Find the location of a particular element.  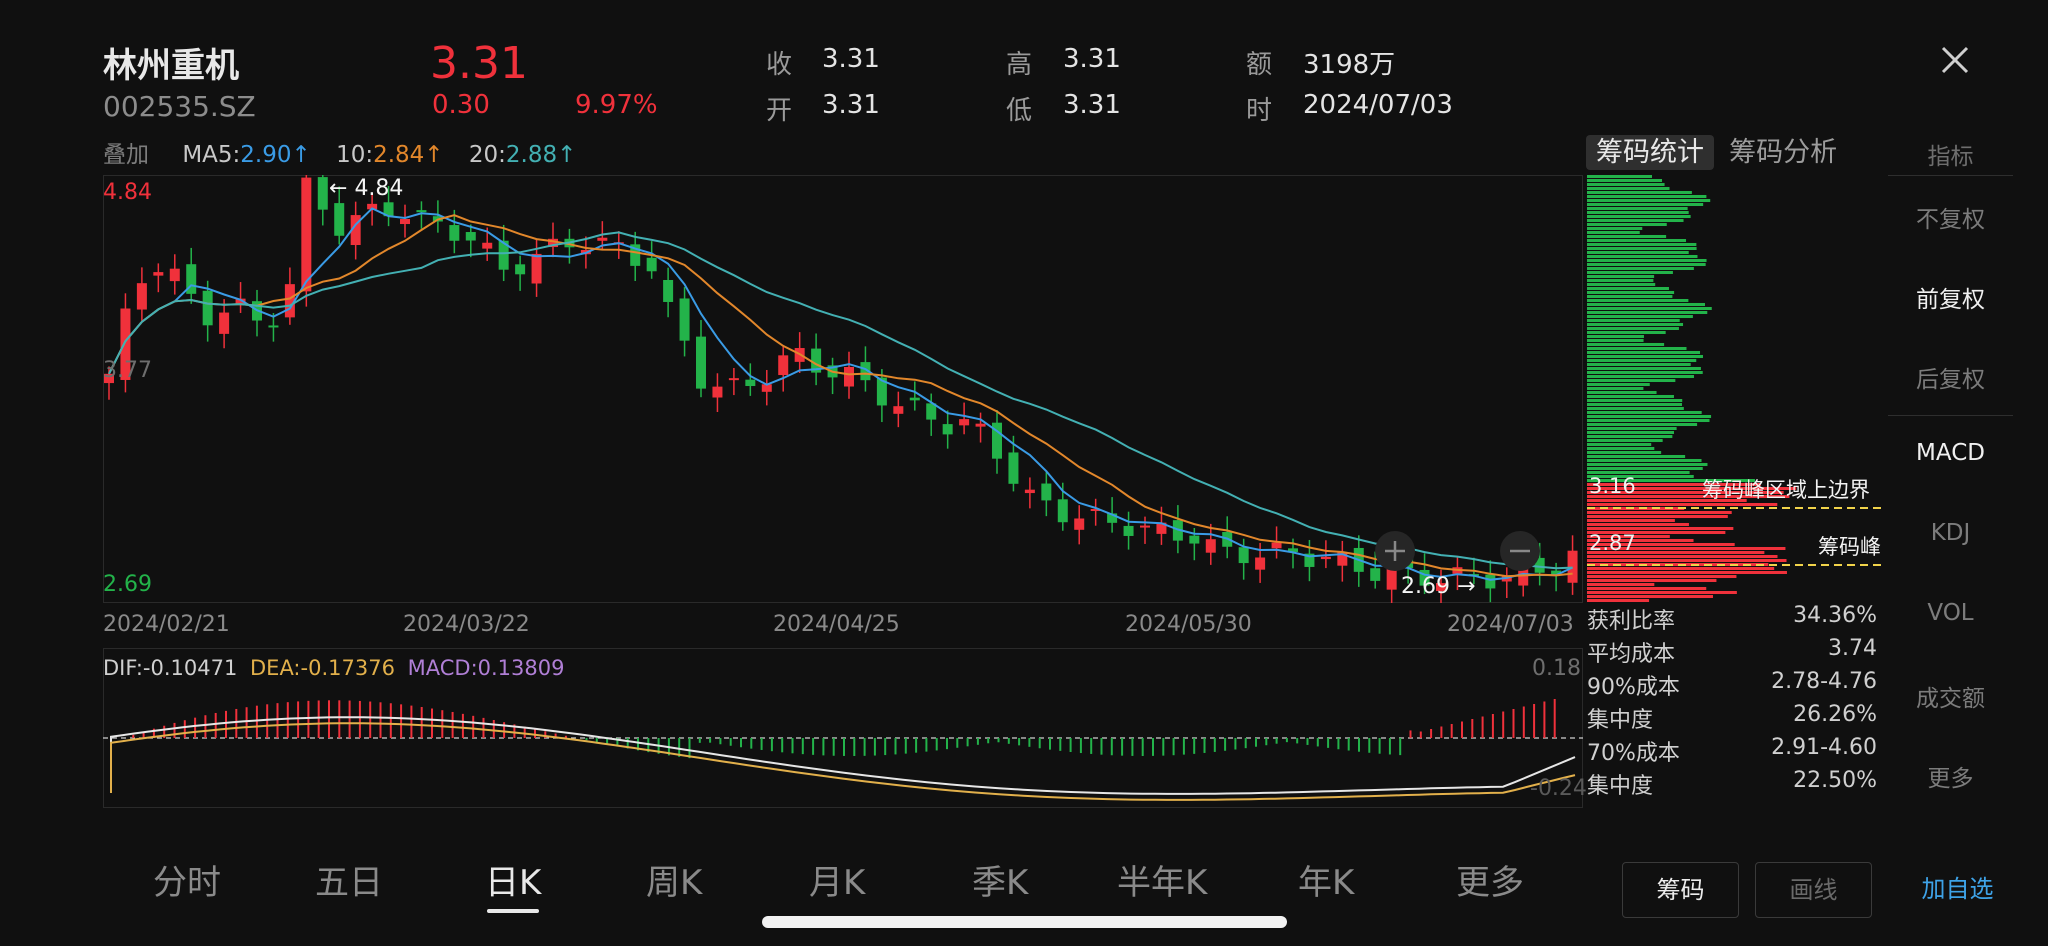

side-item-no-adjust: 不复权 is located at coordinates (1950, 217).